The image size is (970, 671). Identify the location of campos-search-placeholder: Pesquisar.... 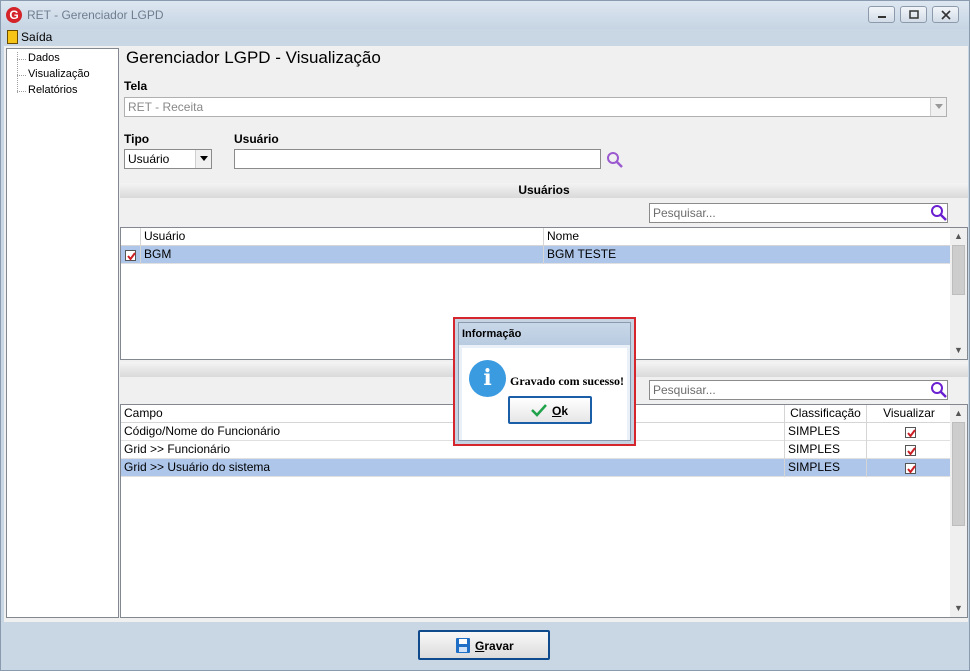
(684, 390).